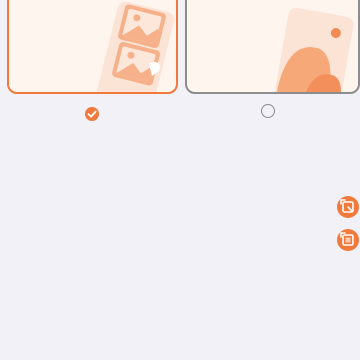 The height and width of the screenshot is (360, 360). I want to click on crop-frame-button, so click(348, 240).